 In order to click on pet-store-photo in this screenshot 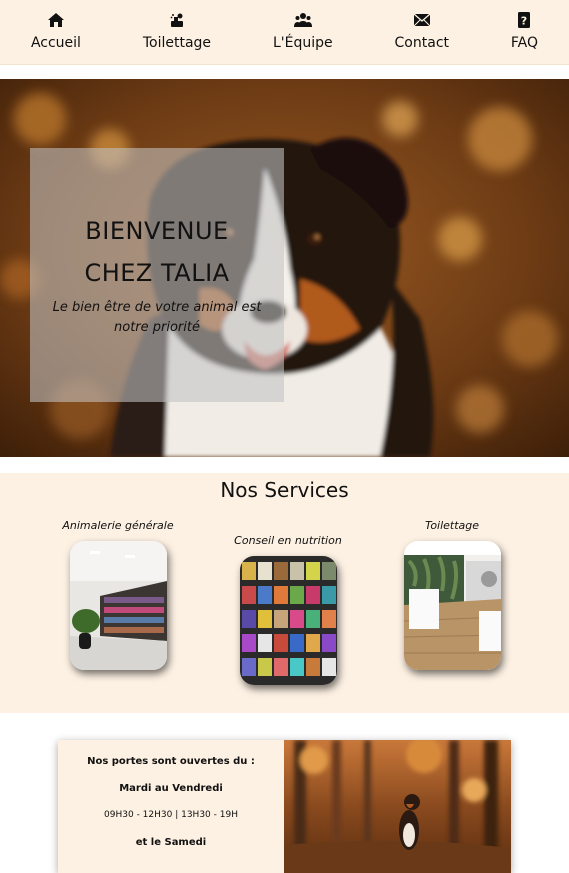, I will do `click(118, 605)`.